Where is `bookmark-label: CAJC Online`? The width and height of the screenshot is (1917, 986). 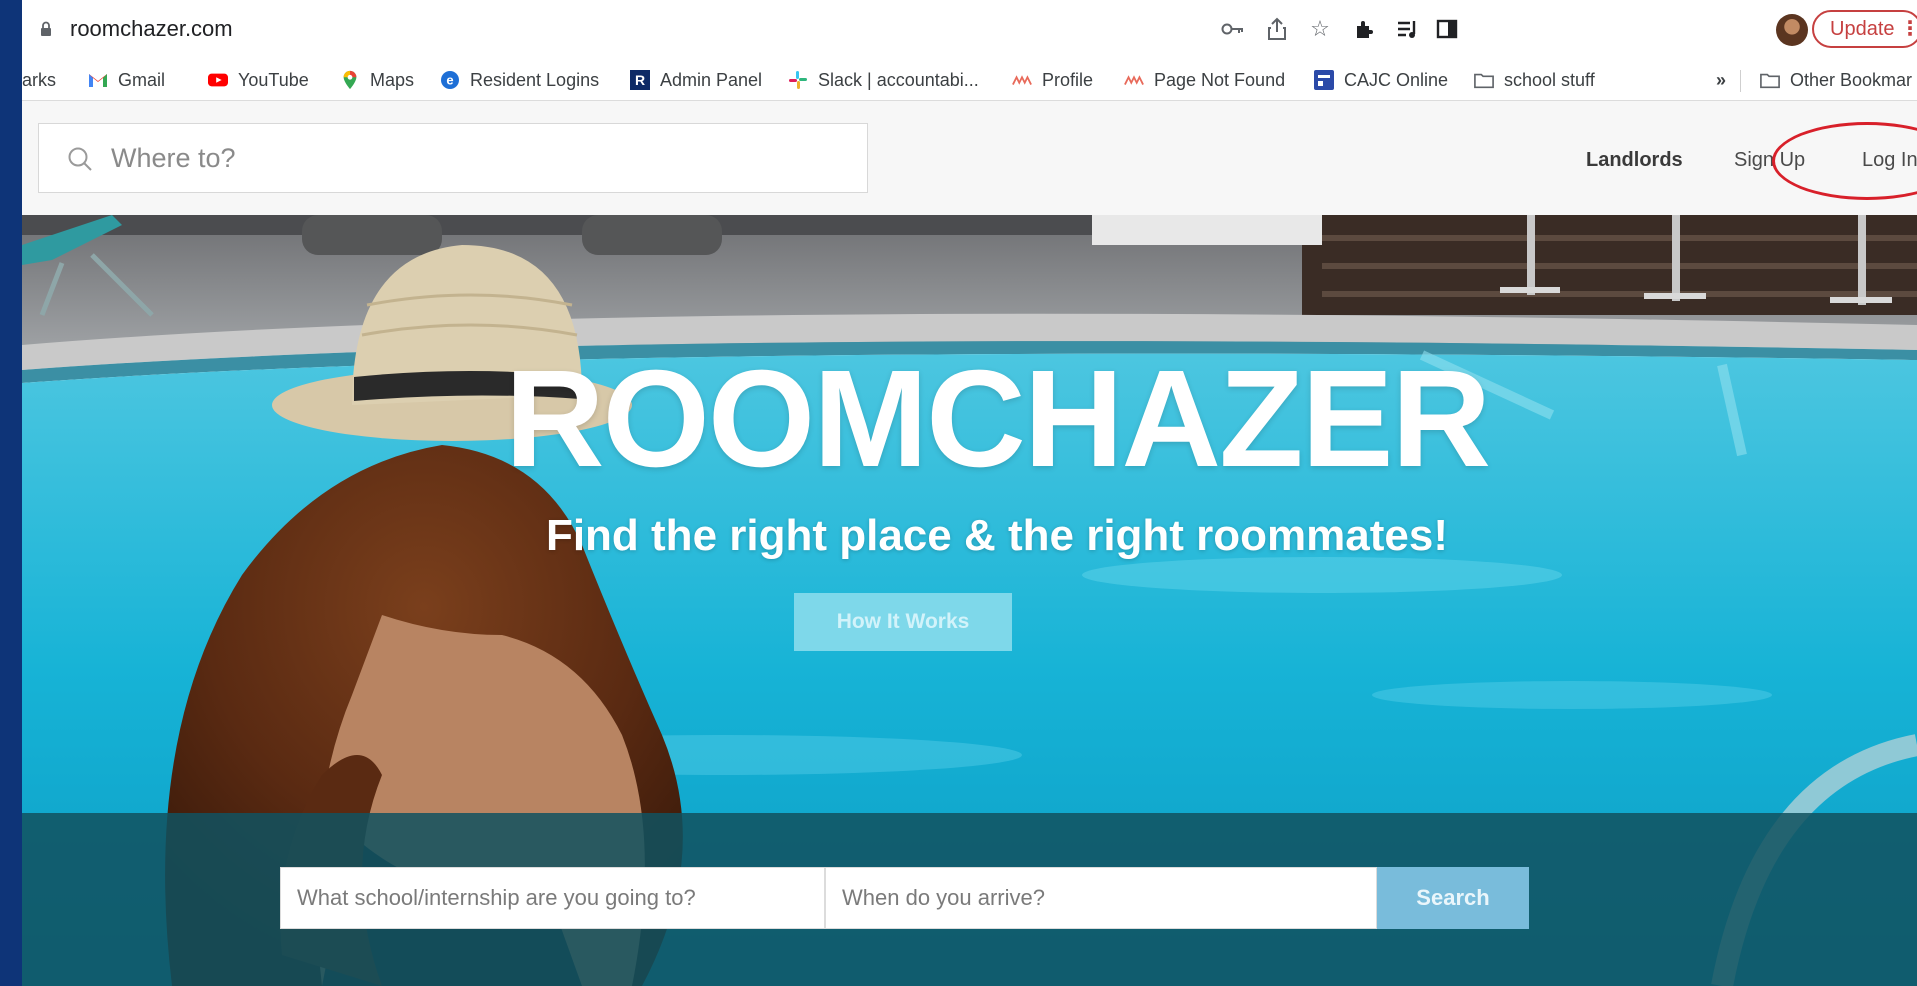 bookmark-label: CAJC Online is located at coordinates (1396, 79).